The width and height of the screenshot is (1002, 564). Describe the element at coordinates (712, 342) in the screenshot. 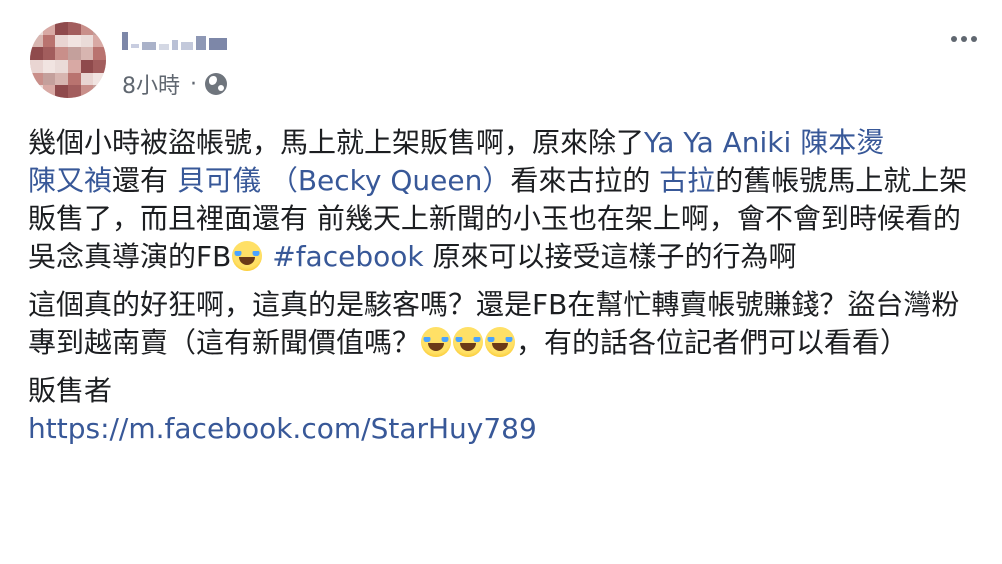

I see `text: ，有的話各位記者們可以看看）` at that location.